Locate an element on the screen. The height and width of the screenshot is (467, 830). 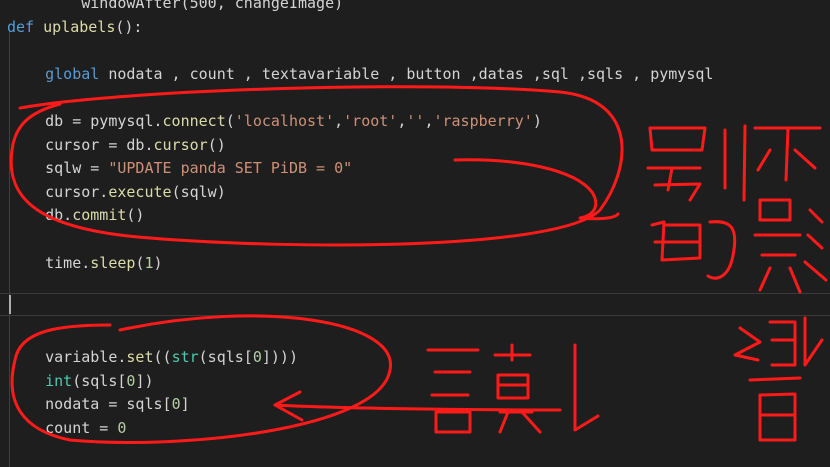
code-token: def is located at coordinates (25, 26).